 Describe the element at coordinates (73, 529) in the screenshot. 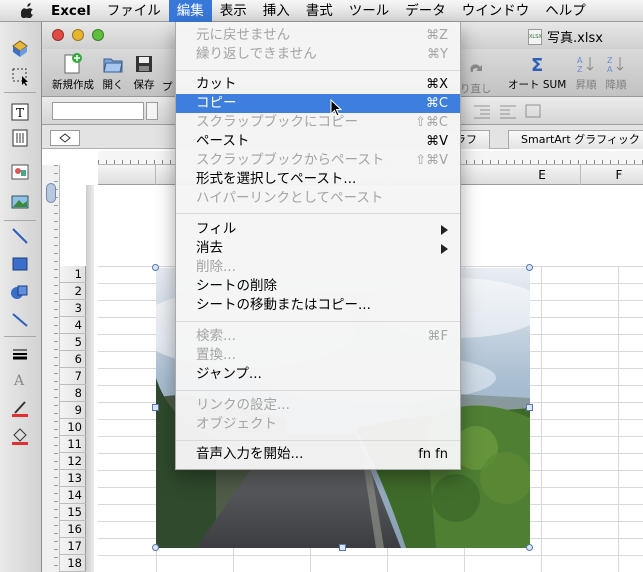

I see `row-header-cell: 16` at that location.